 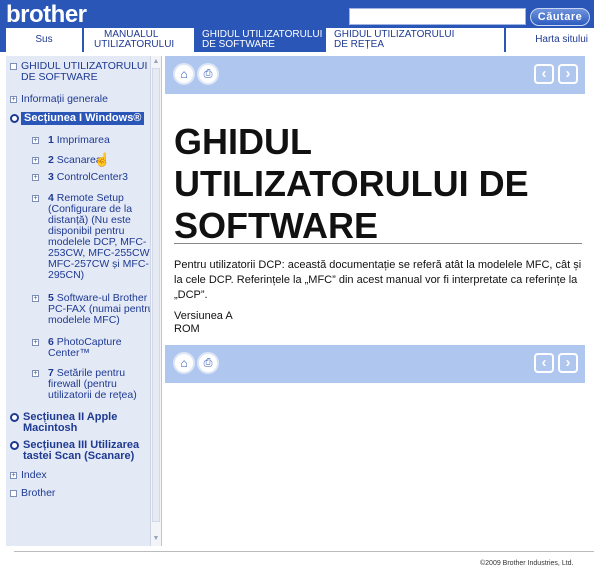 I want to click on tab-software-guide: GHIDUL UTILIZATORULUI DE SOFTWARE, so click(x=260, y=40).